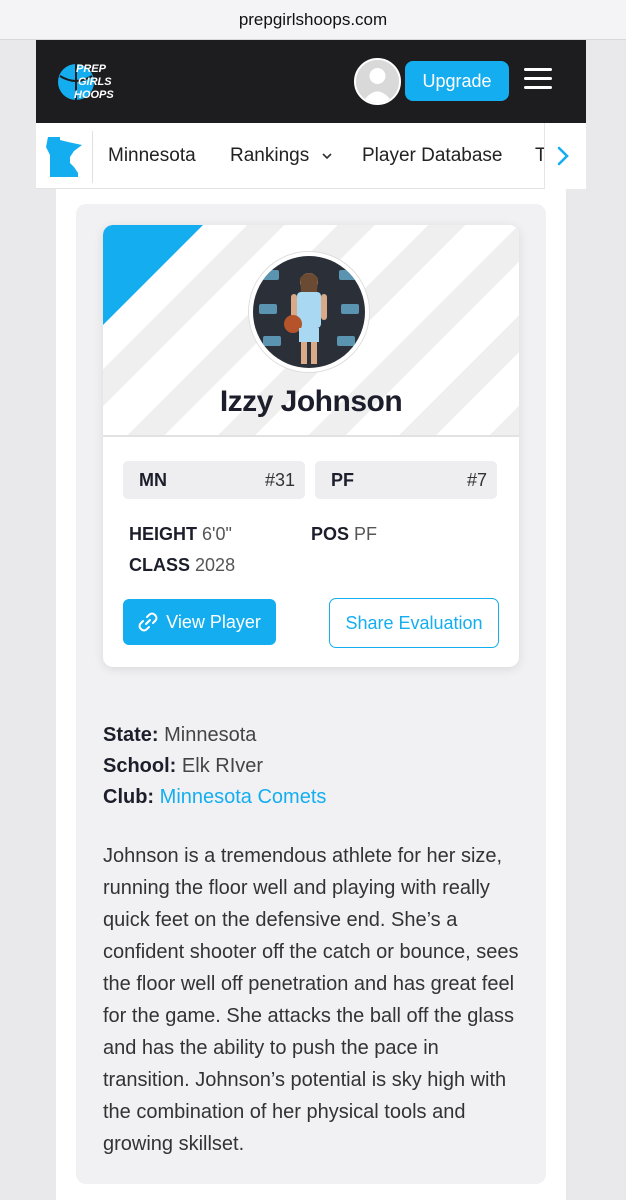 The image size is (626, 1200). I want to click on state-value: Minnesota, so click(210, 735).